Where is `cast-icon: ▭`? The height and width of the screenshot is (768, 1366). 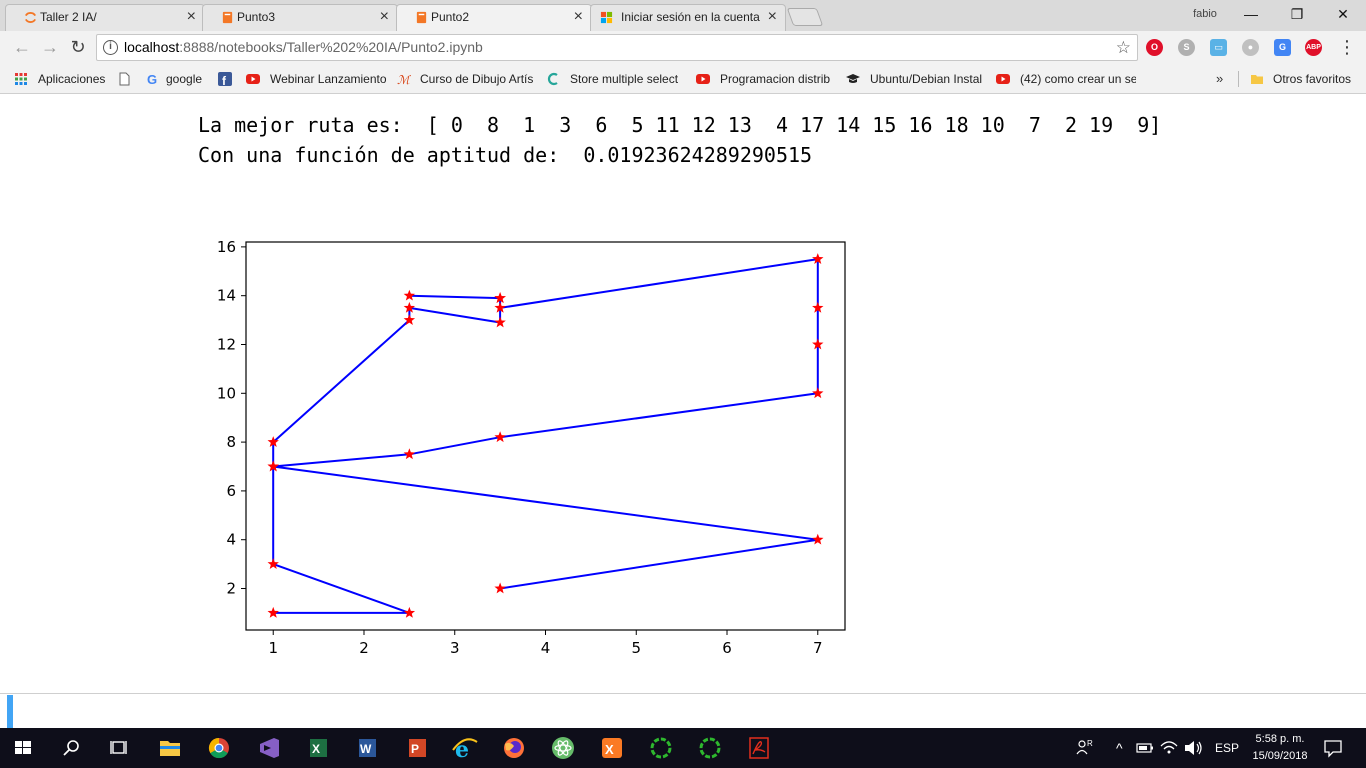
cast-icon: ▭ is located at coordinates (1218, 47).